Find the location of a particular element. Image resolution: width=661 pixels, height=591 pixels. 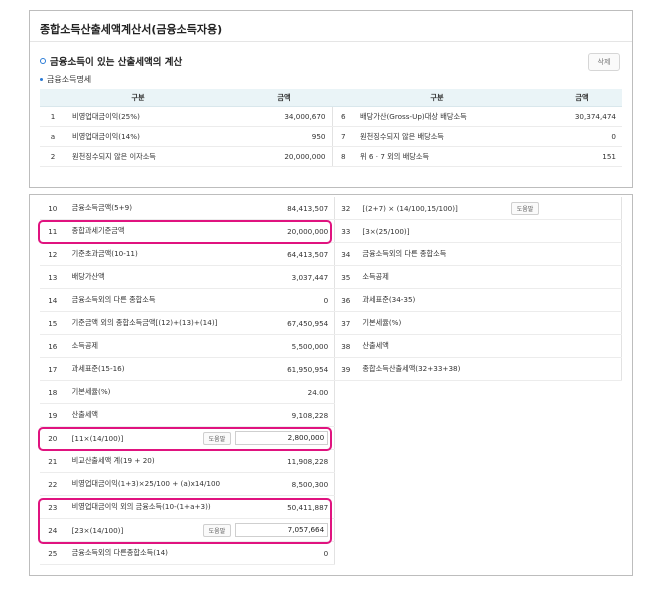

row-label: 비영업대금이익 외의 금융소득(10-(1+a+3)) is located at coordinates (150, 507).